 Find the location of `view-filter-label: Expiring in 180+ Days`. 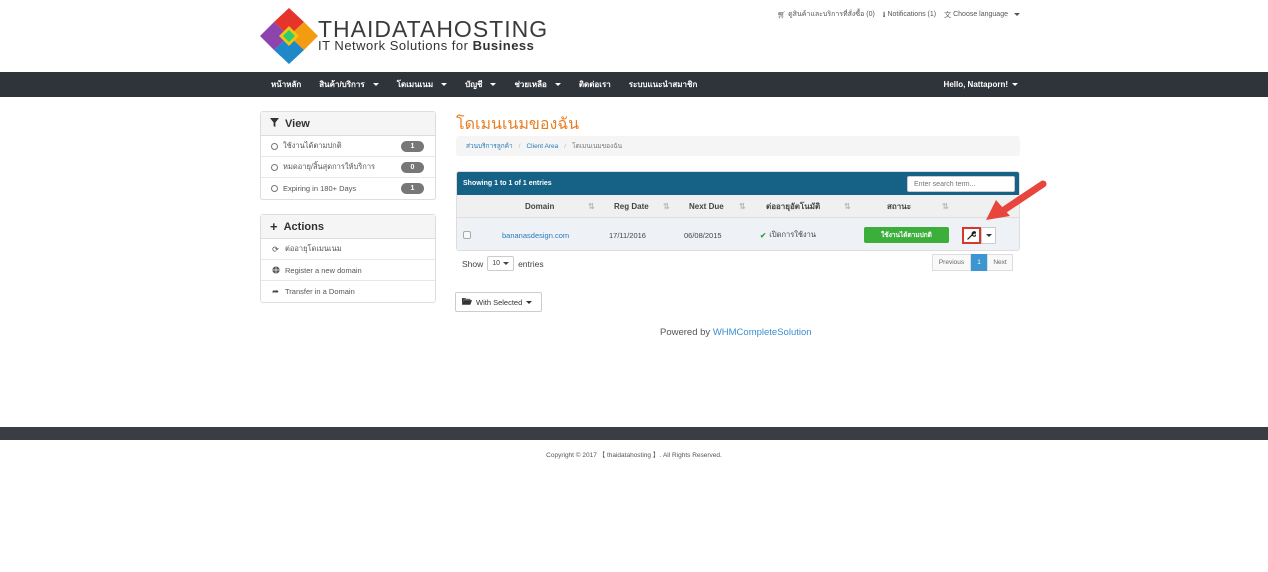

view-filter-label: Expiring in 180+ Days is located at coordinates (320, 188).